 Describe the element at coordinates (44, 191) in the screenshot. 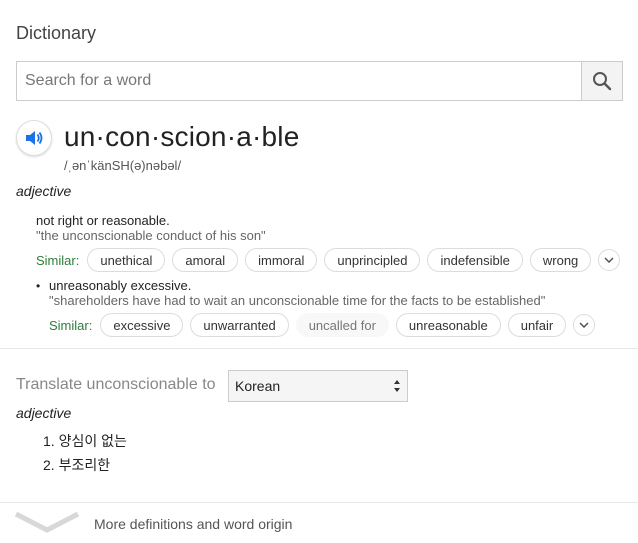

I see `part-of-speech: adjective` at that location.